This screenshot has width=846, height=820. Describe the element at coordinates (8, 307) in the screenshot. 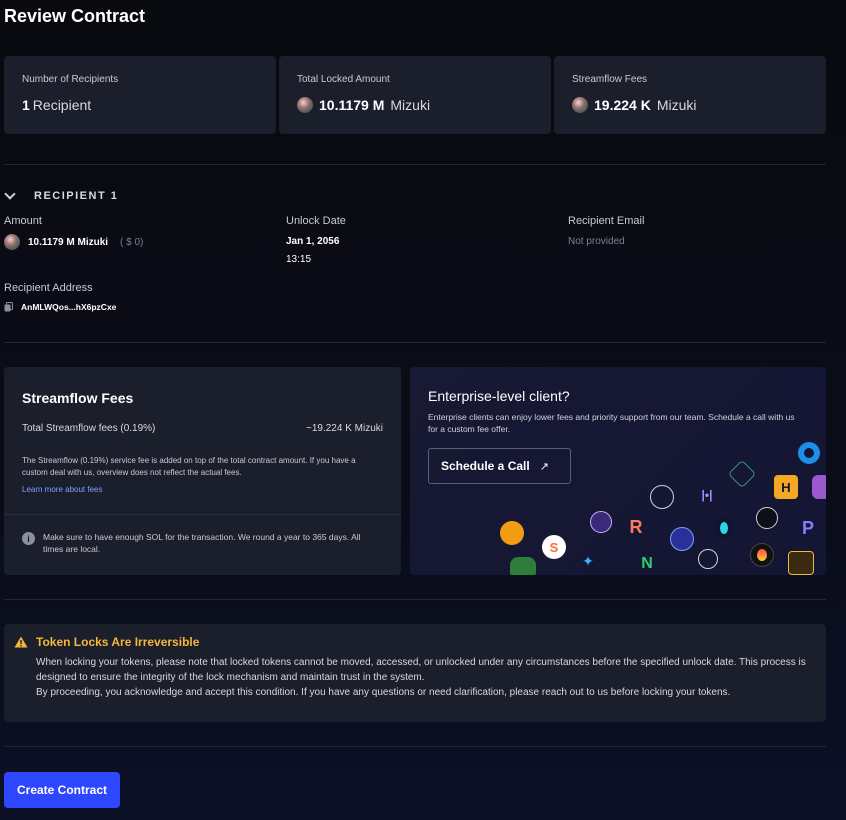

I see `copy-icon` at that location.